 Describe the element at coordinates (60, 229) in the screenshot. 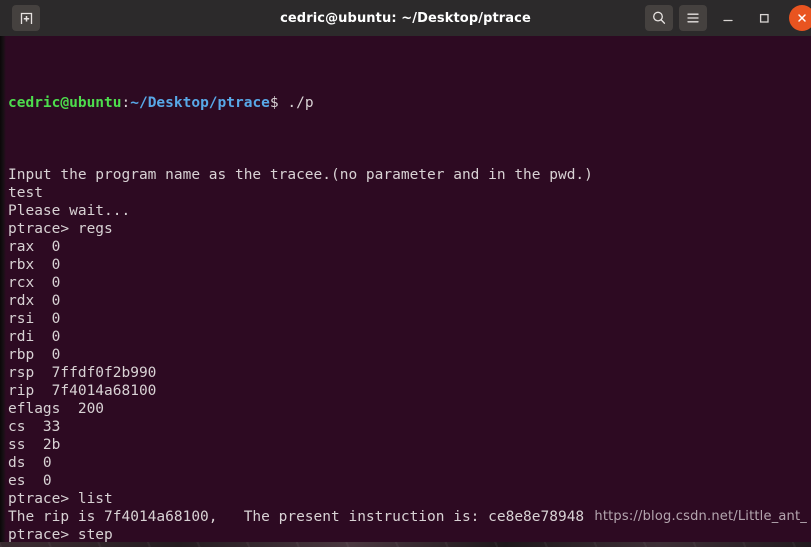

I see `terminal-line: ptrace> regs` at that location.